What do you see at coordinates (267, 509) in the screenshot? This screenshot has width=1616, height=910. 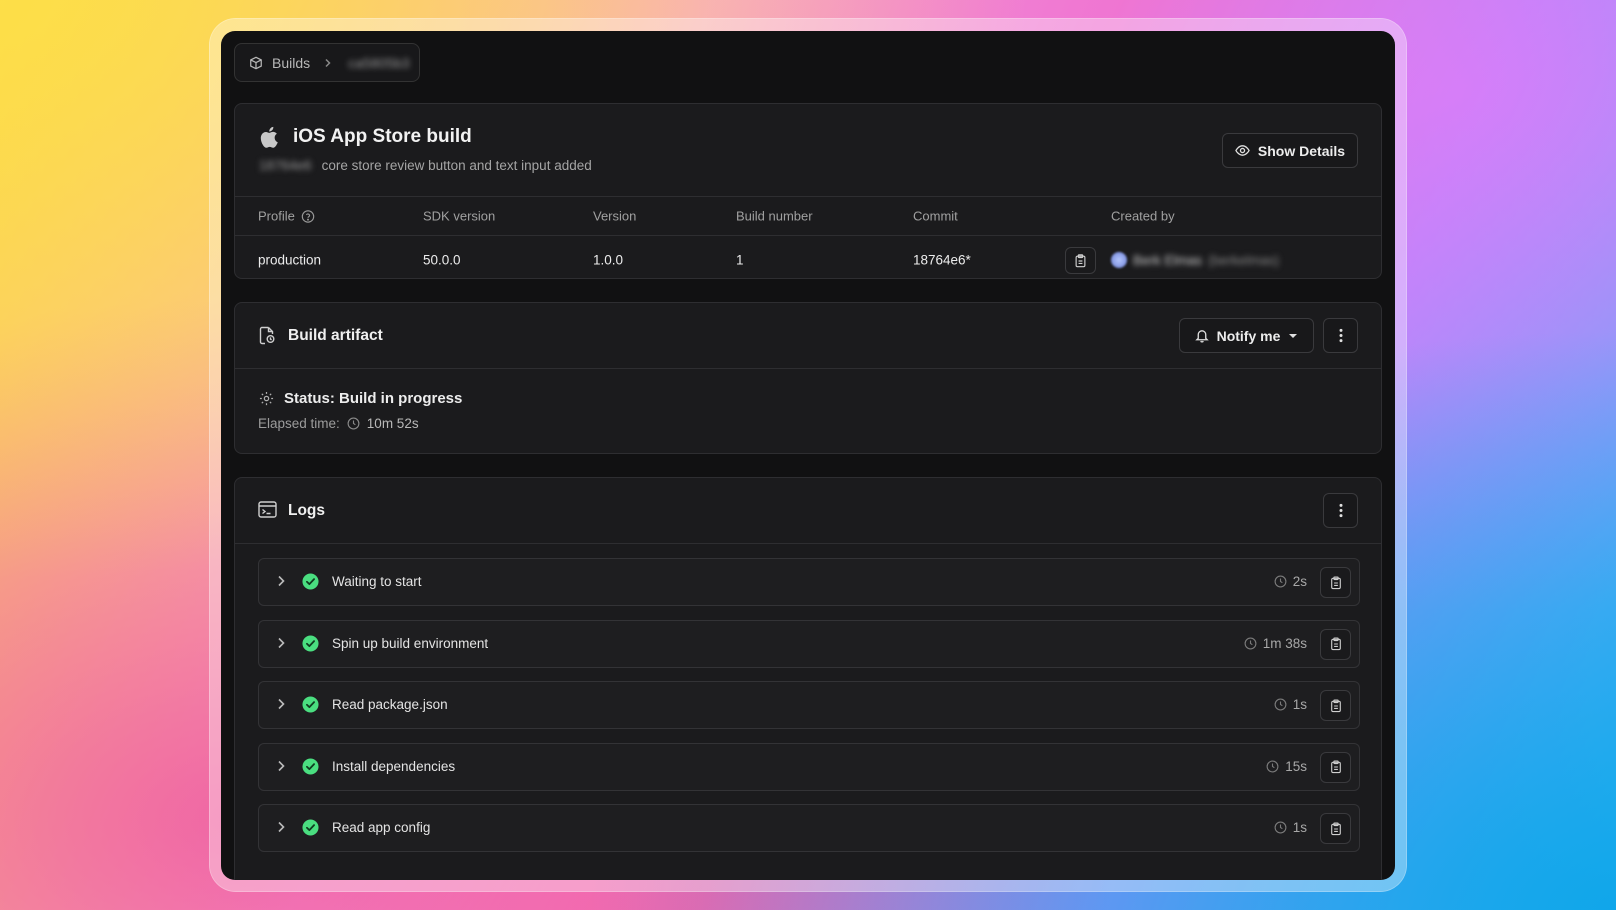 I see `terminal-icon` at bounding box center [267, 509].